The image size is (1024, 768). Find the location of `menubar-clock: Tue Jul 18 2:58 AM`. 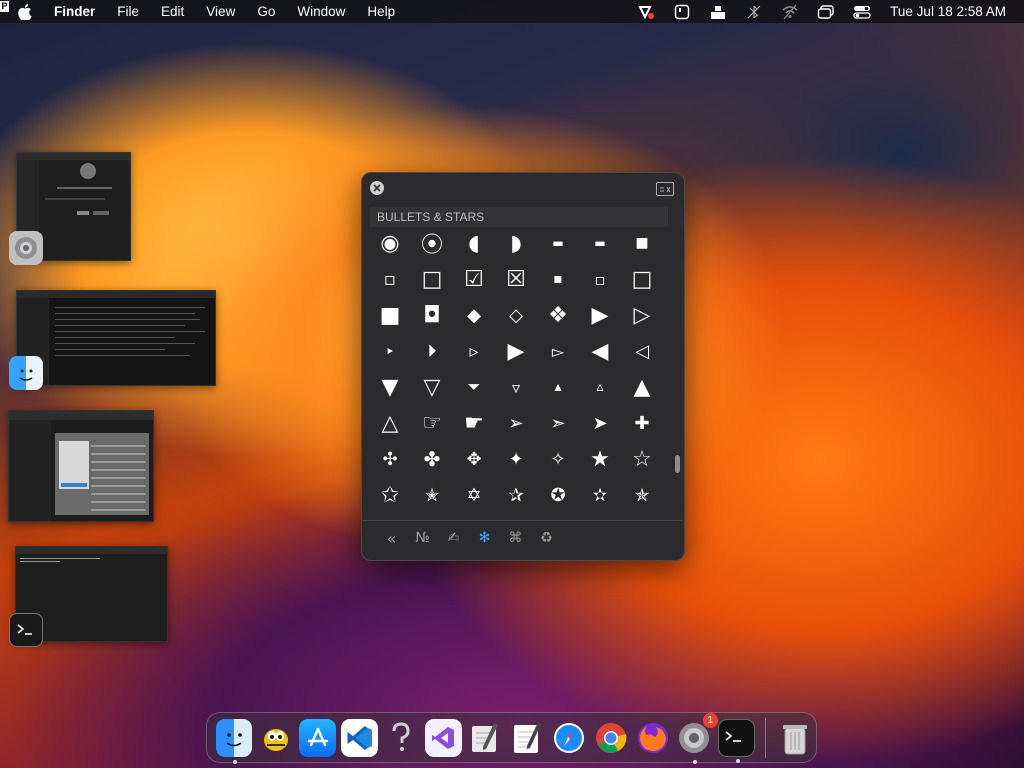

menubar-clock: Tue Jul 18 2:58 AM is located at coordinates (948, 11).